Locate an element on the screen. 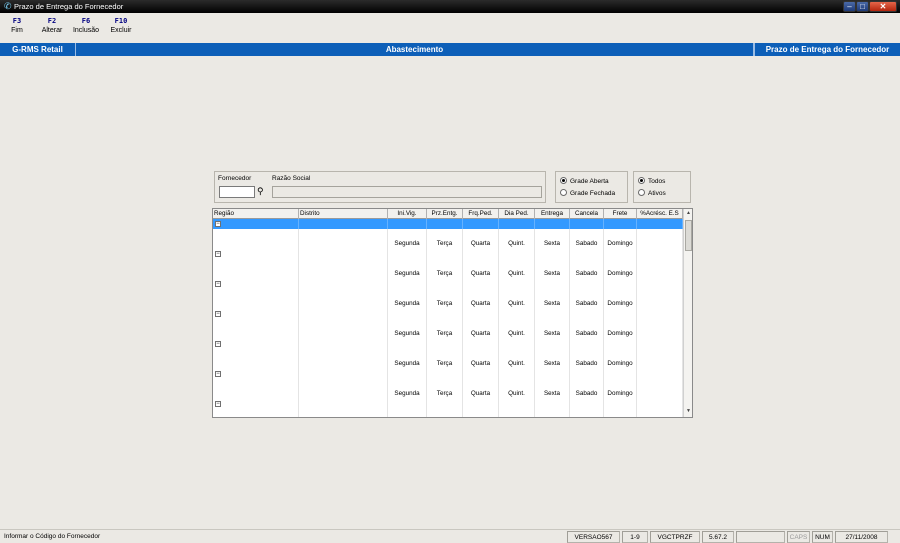 This screenshot has height=543, width=900. column-header: Frete is located at coordinates (620, 214).